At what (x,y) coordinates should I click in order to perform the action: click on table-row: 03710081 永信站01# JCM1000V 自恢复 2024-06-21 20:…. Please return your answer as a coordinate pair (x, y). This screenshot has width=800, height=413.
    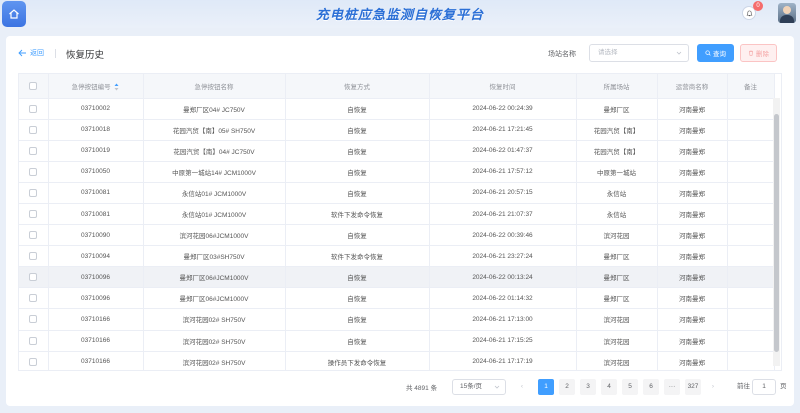
    Looking at the image, I should click on (397, 193).